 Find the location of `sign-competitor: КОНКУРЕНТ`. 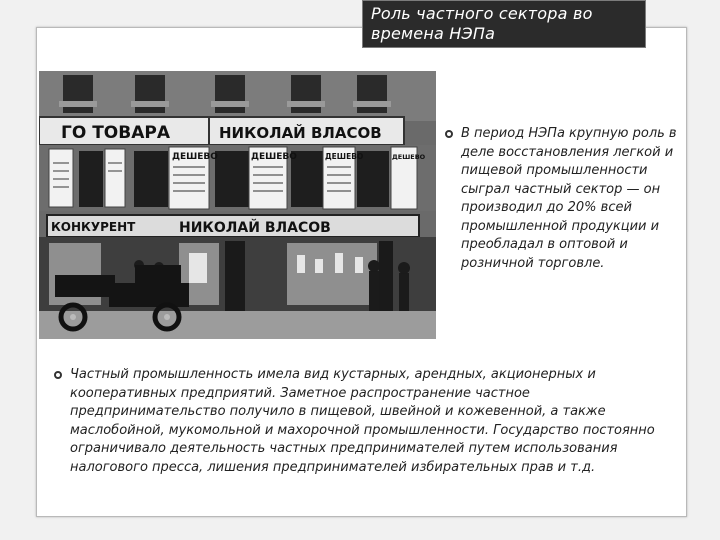

sign-competitor: КОНКУРЕНТ is located at coordinates (93, 227).